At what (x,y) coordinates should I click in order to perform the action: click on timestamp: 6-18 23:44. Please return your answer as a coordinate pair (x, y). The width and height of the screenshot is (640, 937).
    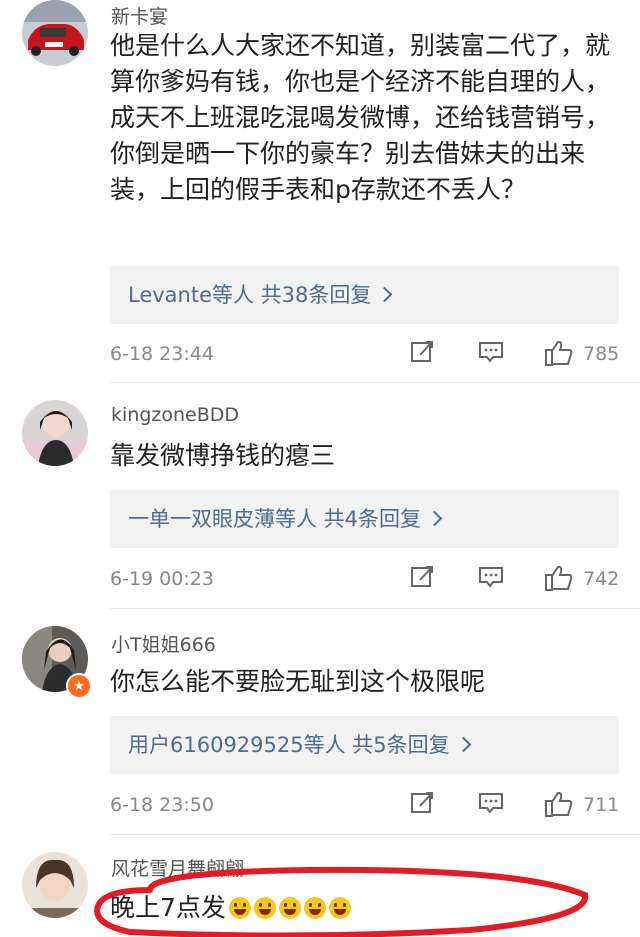
    Looking at the image, I should click on (162, 354).